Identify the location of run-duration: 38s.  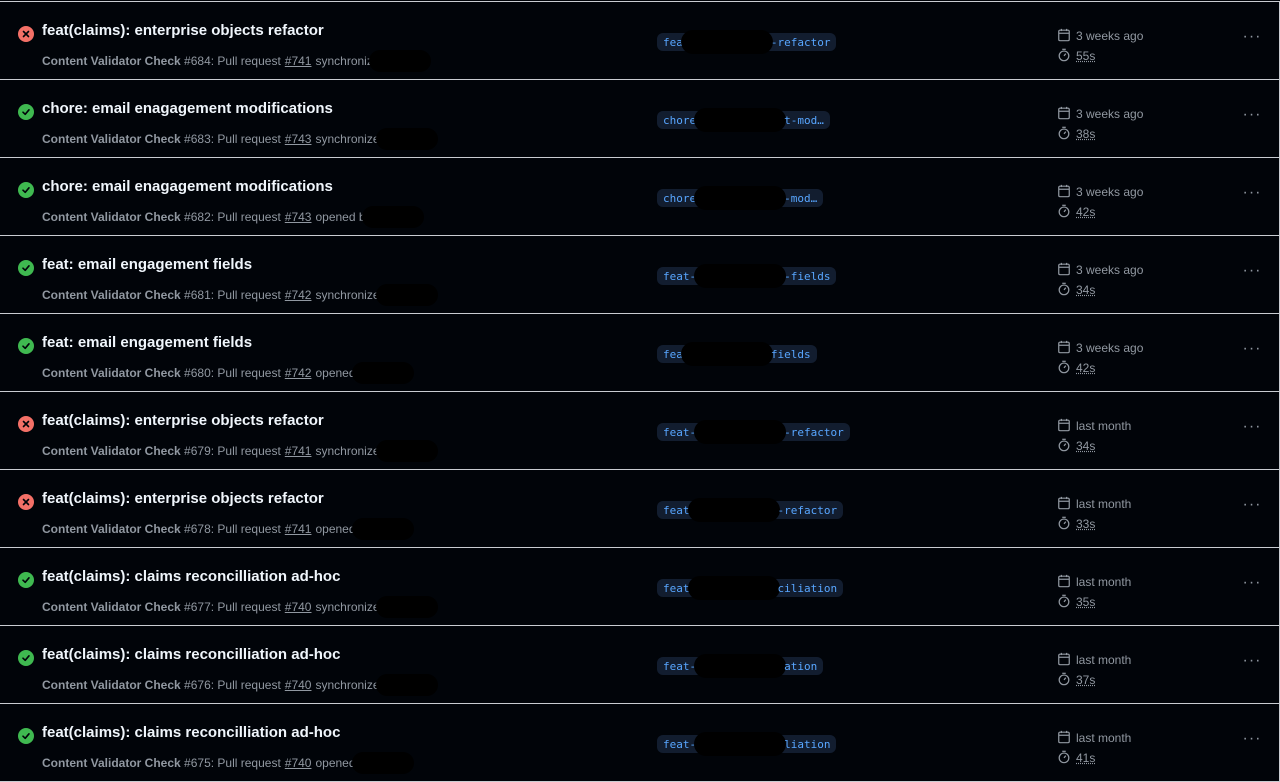
(1085, 134).